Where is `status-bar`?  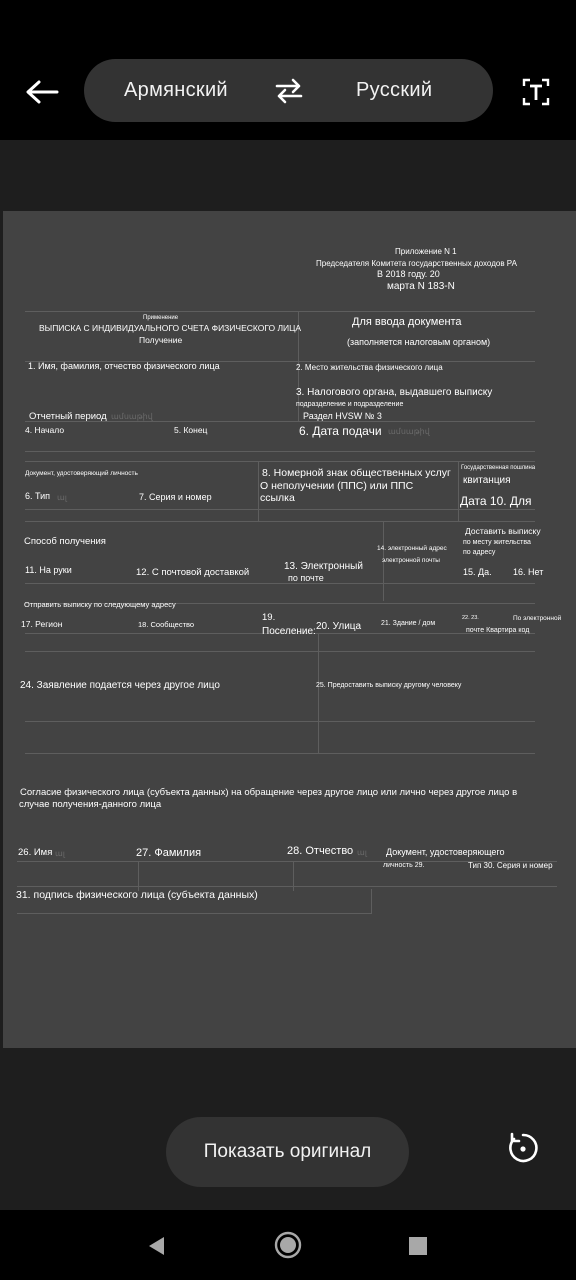
status-bar is located at coordinates (288, 24).